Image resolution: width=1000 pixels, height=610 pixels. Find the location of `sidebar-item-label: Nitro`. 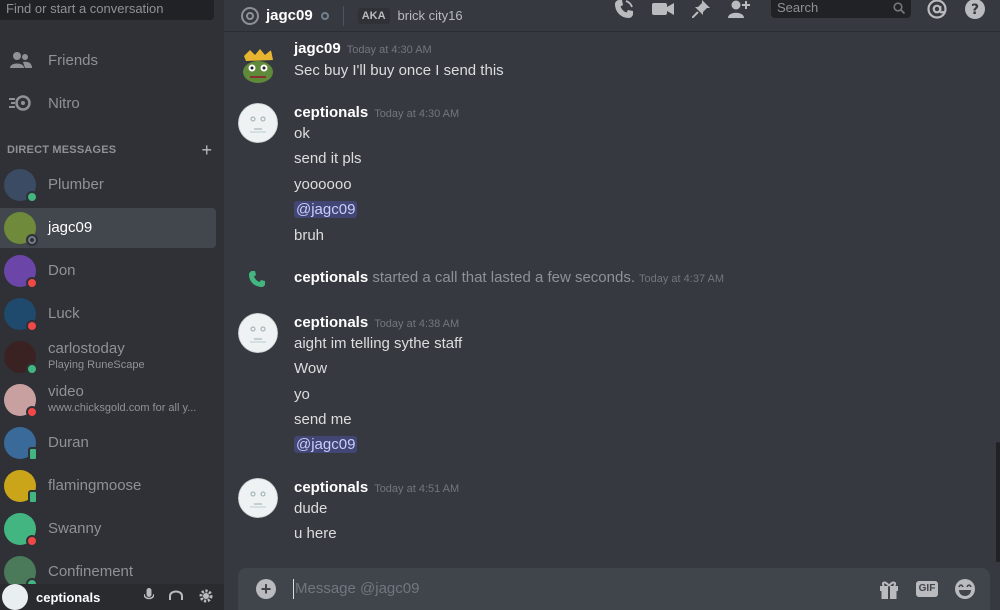

sidebar-item-label: Nitro is located at coordinates (64, 103).